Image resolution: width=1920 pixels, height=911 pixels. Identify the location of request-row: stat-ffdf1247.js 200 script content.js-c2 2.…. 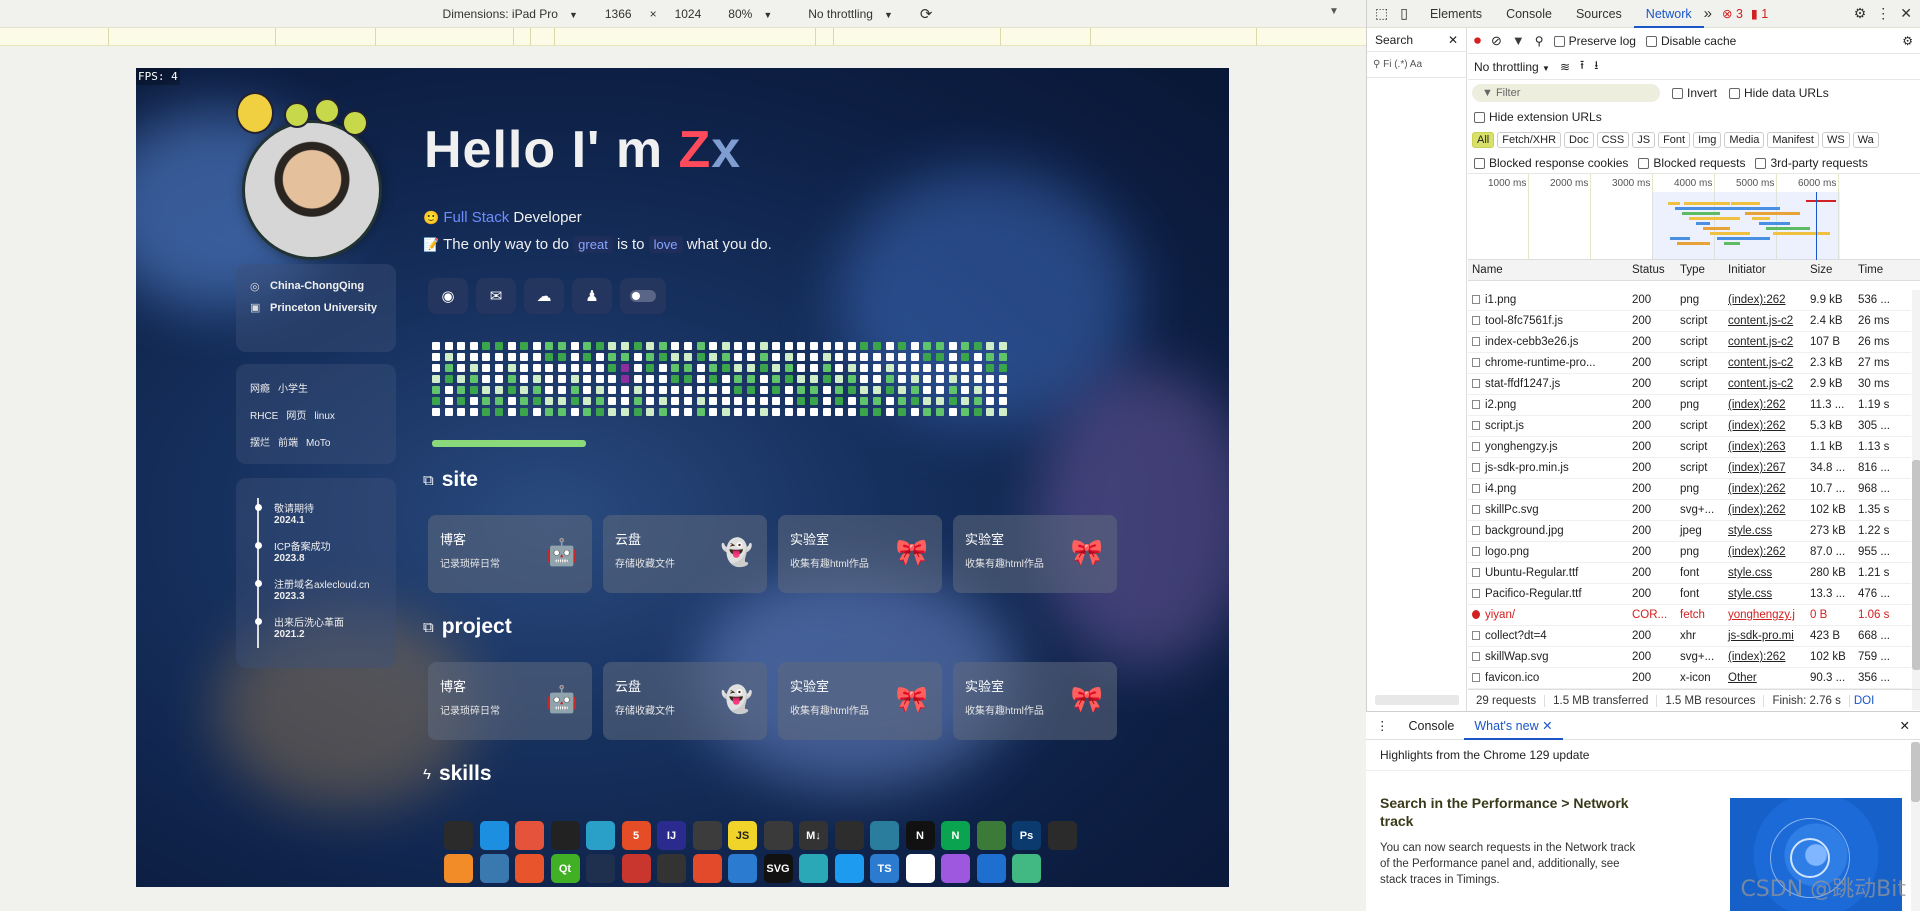
(1689, 384).